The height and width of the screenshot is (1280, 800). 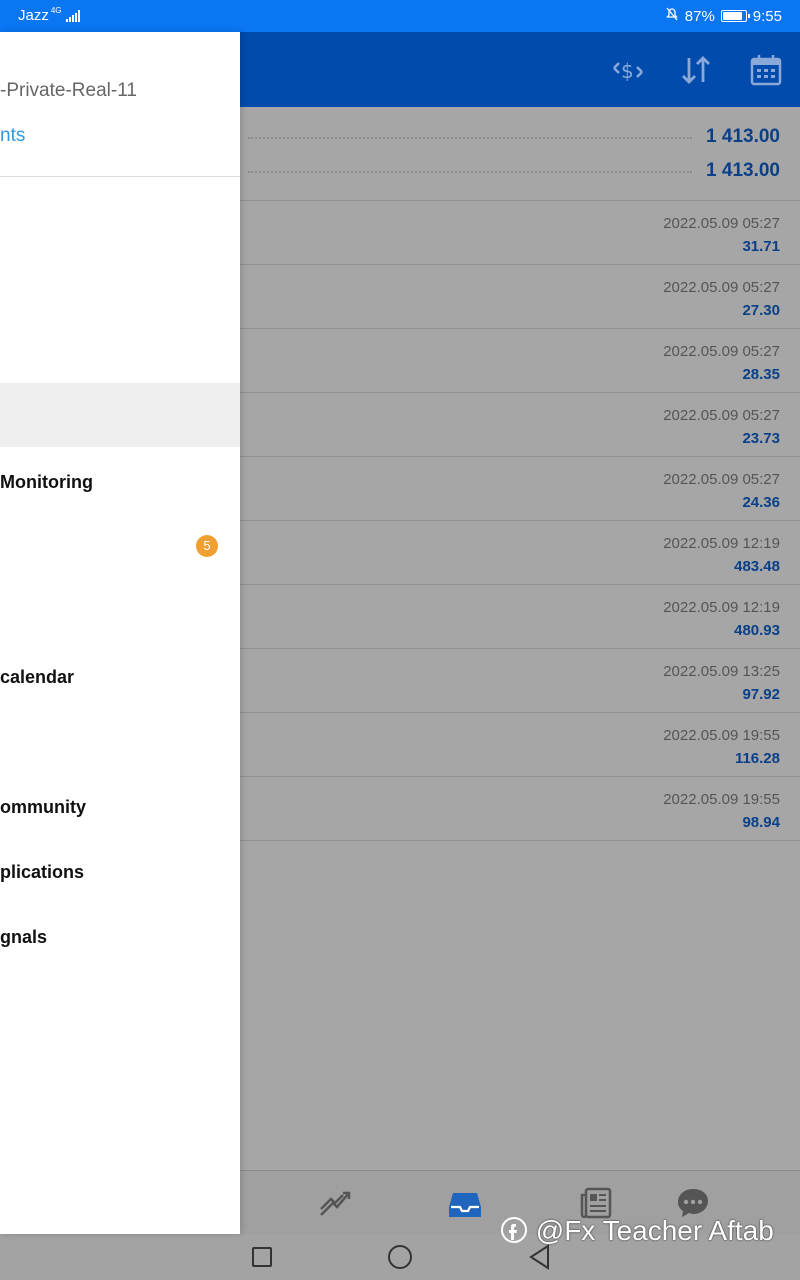 I want to click on history-tab-icon, so click(x=465, y=1203).